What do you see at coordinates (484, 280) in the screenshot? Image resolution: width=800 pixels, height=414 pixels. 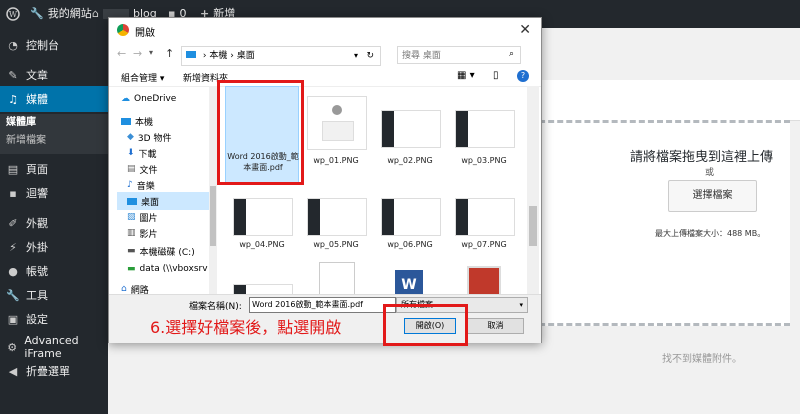 I see `application-icon` at bounding box center [484, 280].